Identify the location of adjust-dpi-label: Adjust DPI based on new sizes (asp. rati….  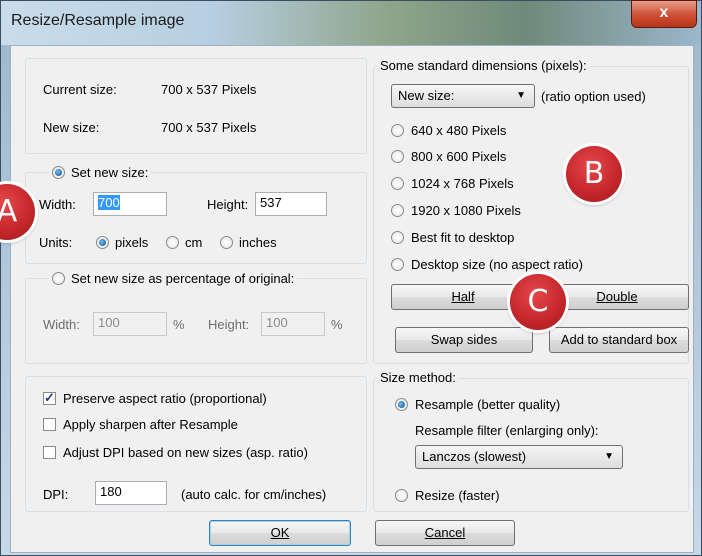
(185, 452).